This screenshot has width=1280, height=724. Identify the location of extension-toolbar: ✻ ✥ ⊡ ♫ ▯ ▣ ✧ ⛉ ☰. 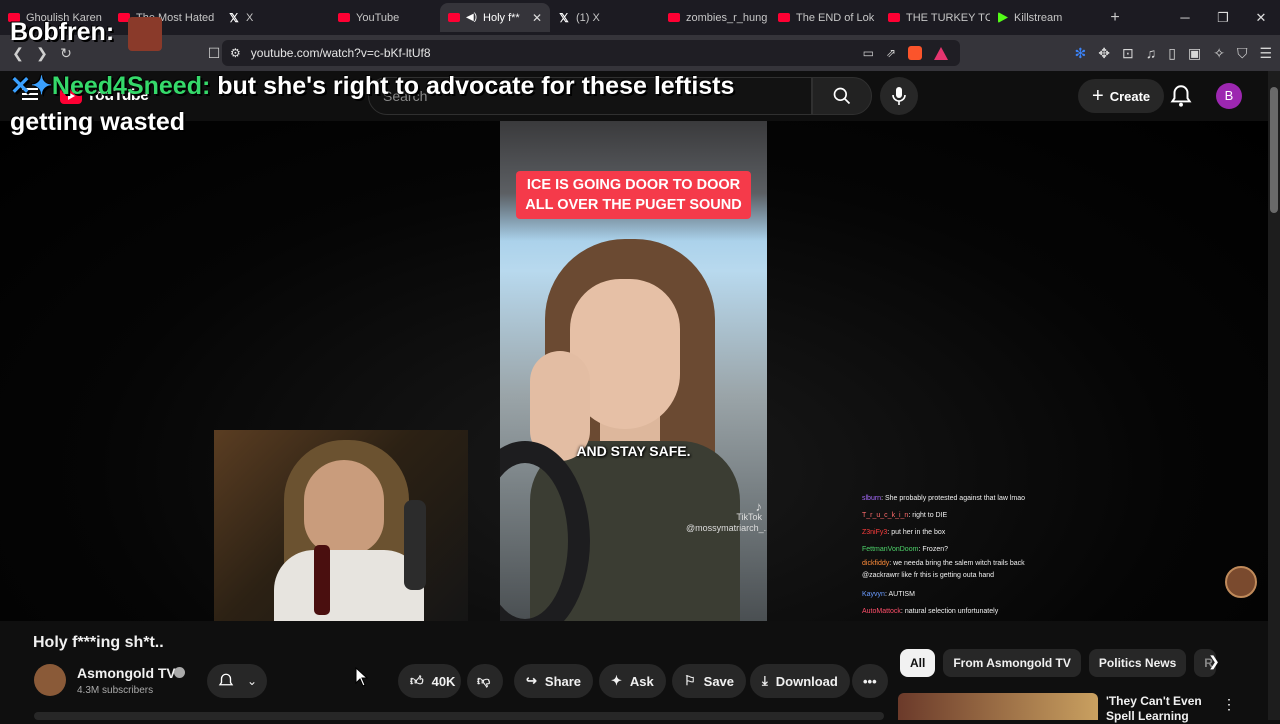
(1173, 53).